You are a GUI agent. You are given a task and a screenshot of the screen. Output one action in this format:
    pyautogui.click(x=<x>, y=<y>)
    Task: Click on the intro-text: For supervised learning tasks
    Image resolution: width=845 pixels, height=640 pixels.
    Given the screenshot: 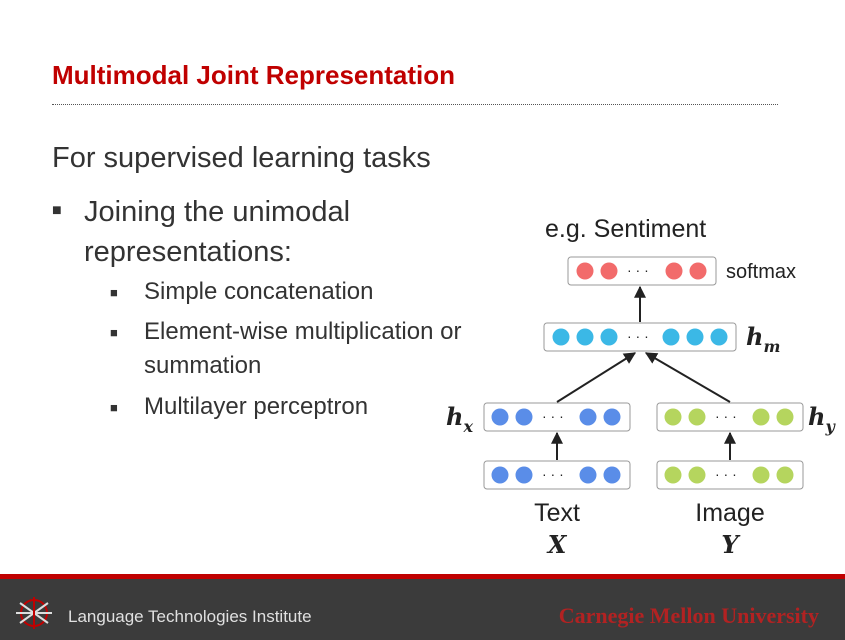 What is the action you would take?
    pyautogui.click(x=241, y=158)
    